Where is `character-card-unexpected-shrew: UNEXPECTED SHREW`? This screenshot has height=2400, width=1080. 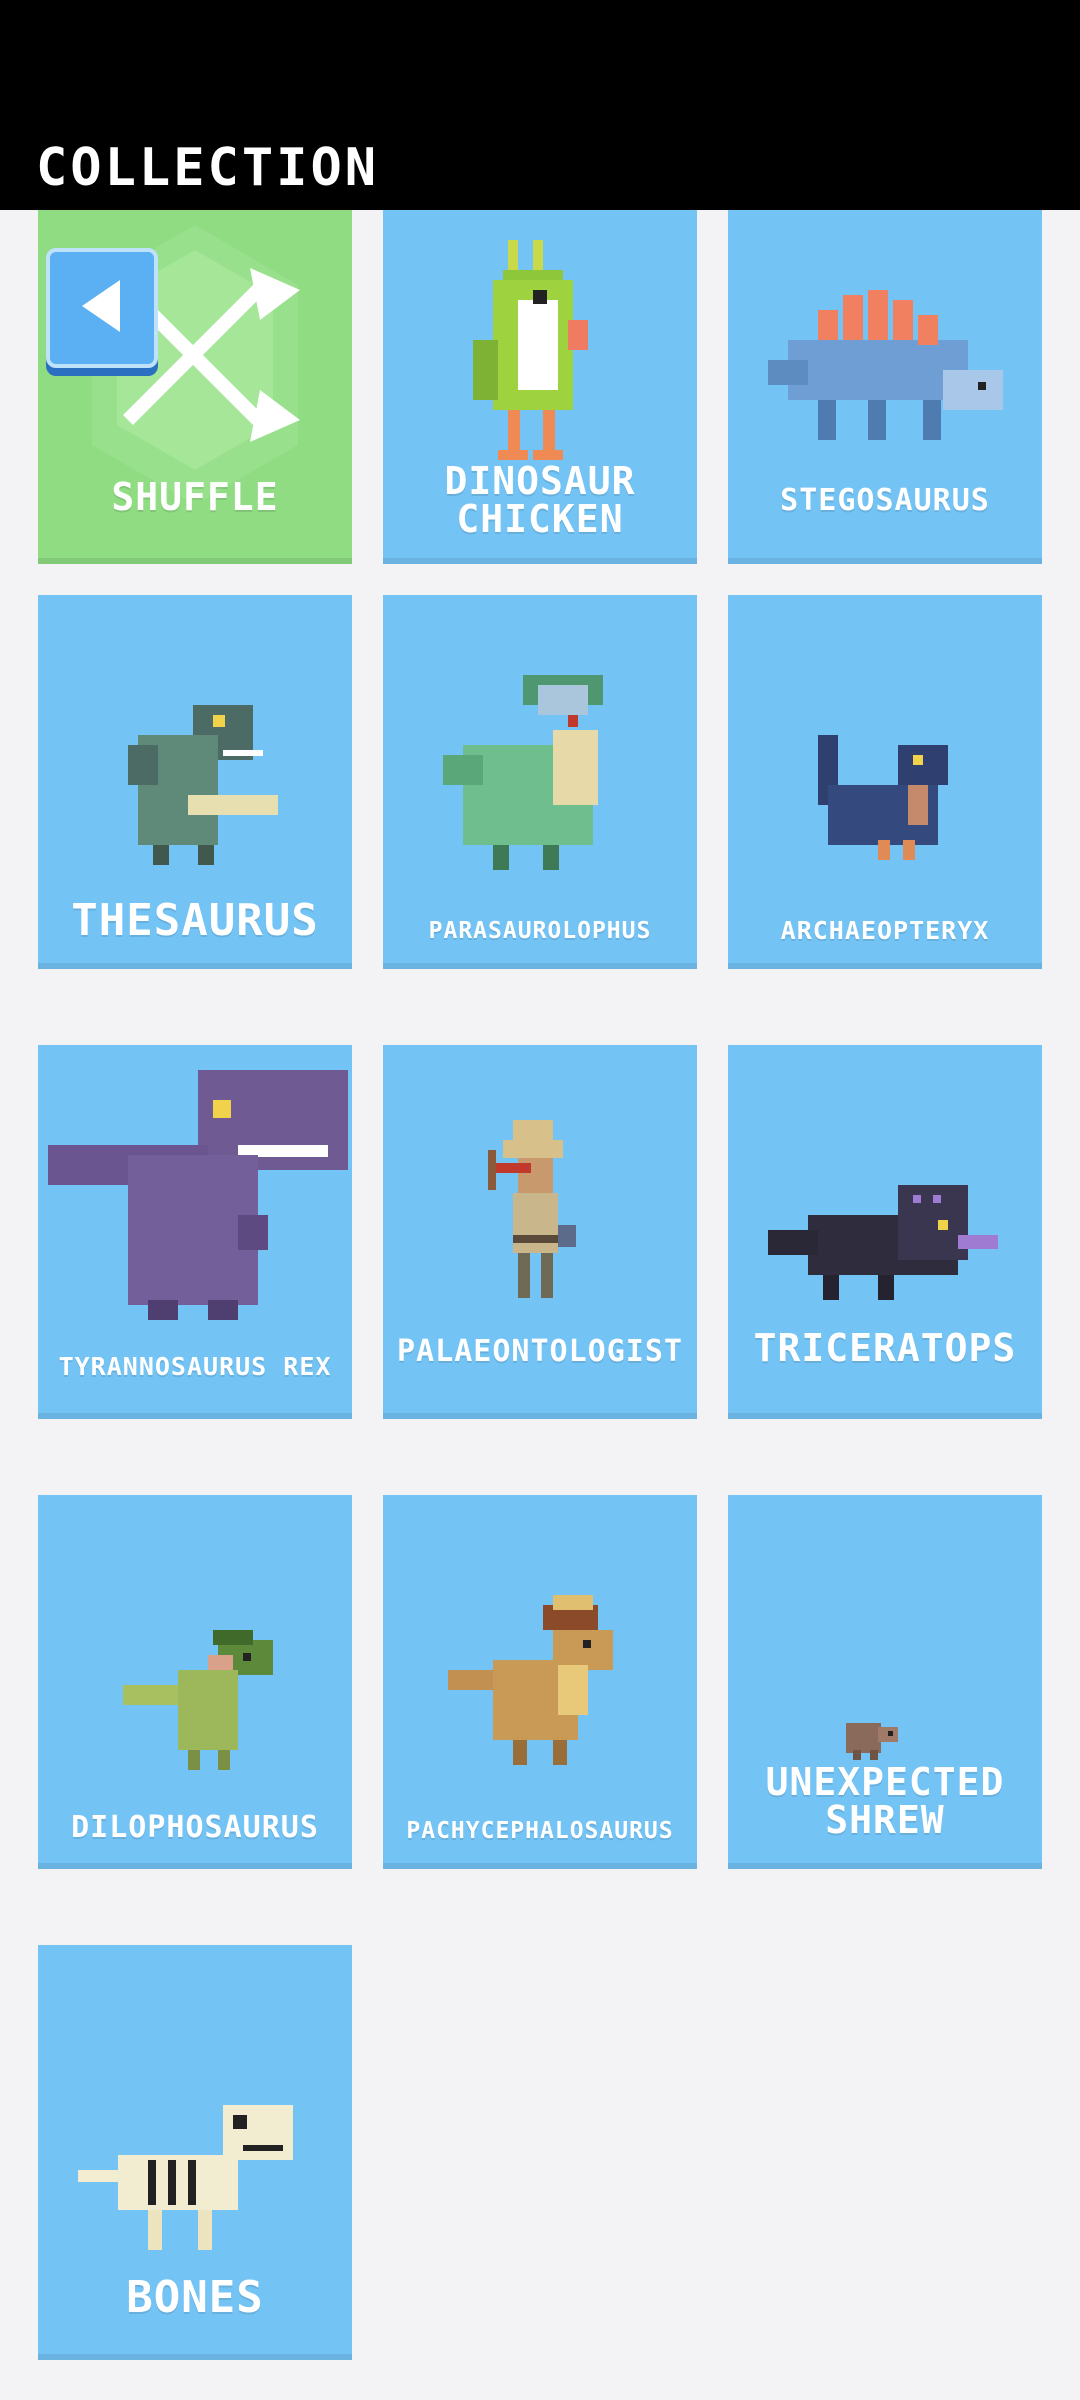 character-card-unexpected-shrew: UNEXPECTED SHREW is located at coordinates (885, 1682).